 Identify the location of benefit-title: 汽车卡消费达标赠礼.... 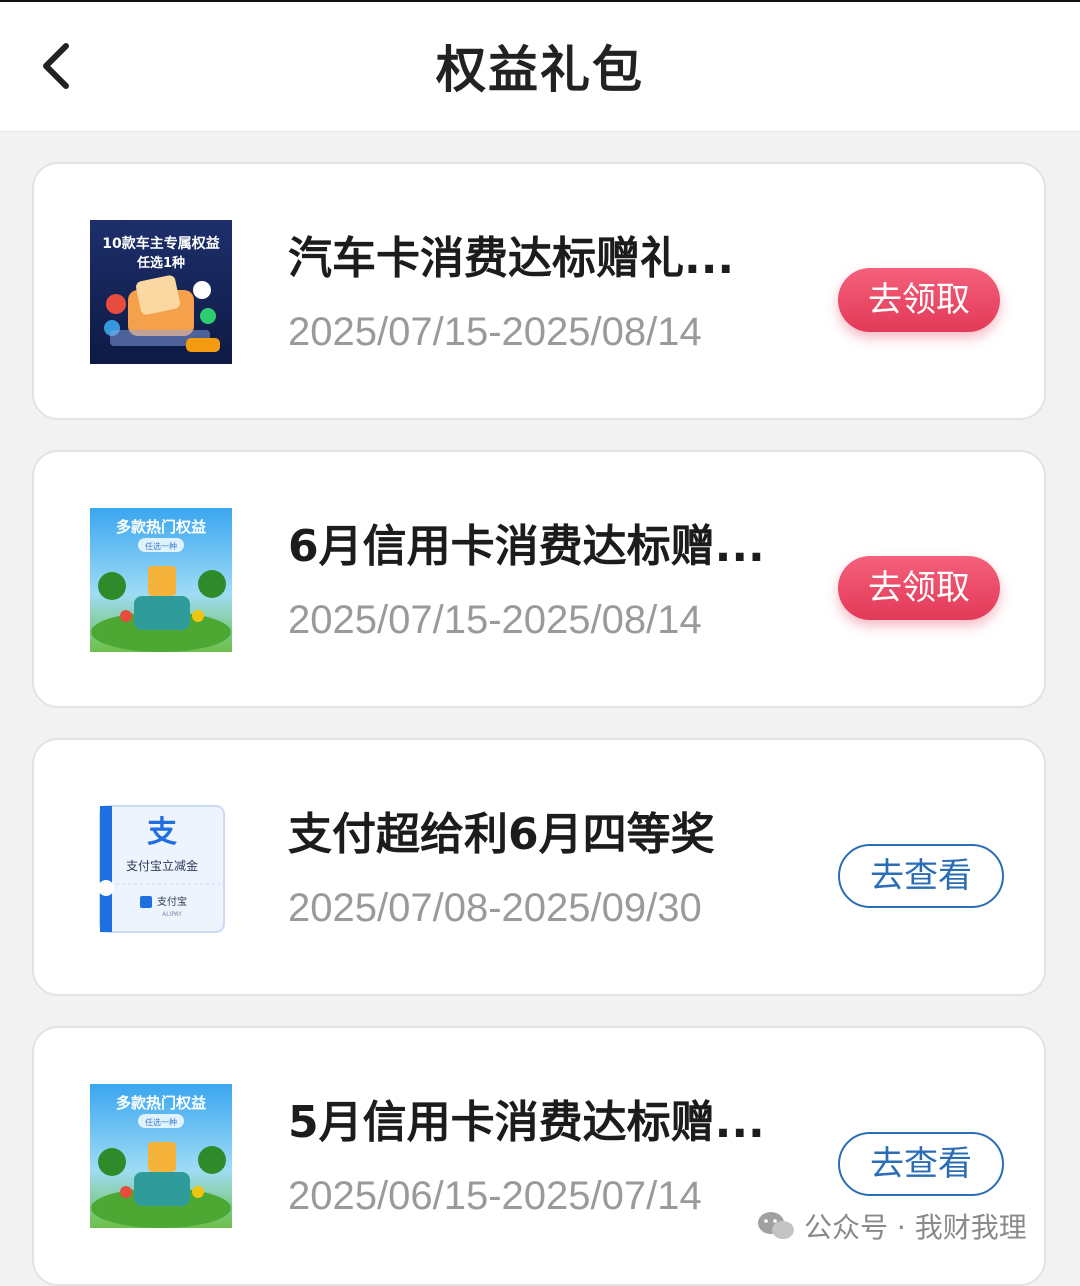
(511, 258).